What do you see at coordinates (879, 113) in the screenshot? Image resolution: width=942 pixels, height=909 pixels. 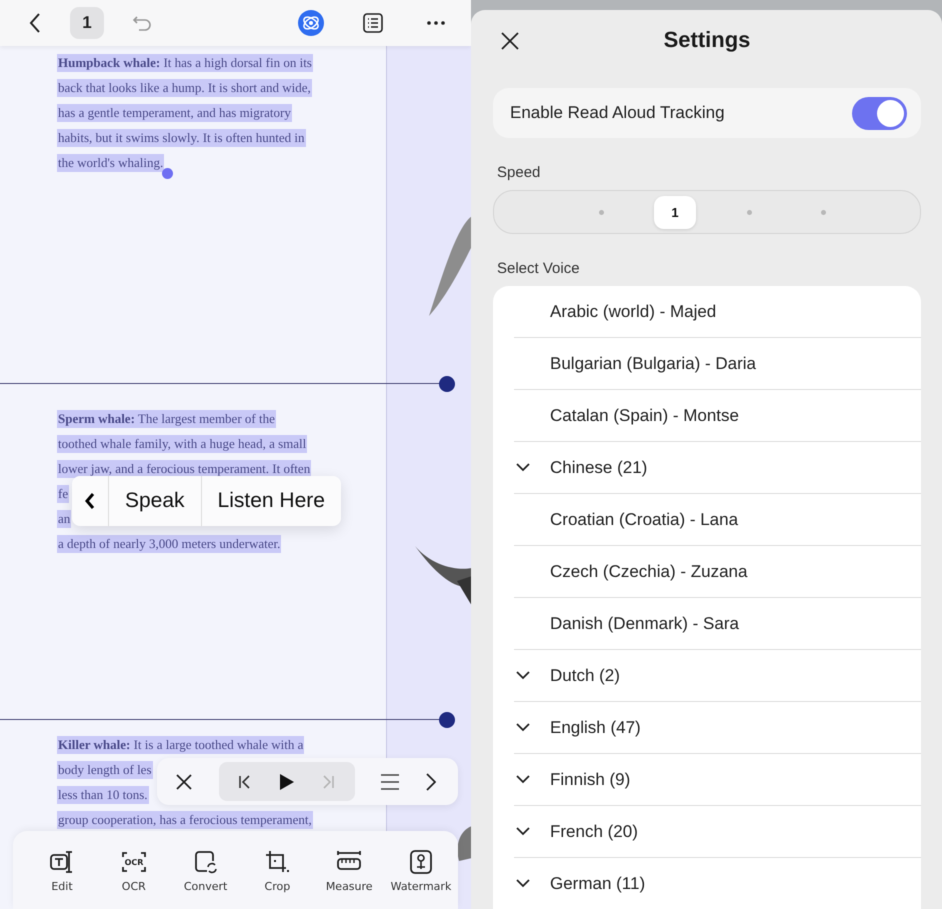 I see `toggle-switch` at bounding box center [879, 113].